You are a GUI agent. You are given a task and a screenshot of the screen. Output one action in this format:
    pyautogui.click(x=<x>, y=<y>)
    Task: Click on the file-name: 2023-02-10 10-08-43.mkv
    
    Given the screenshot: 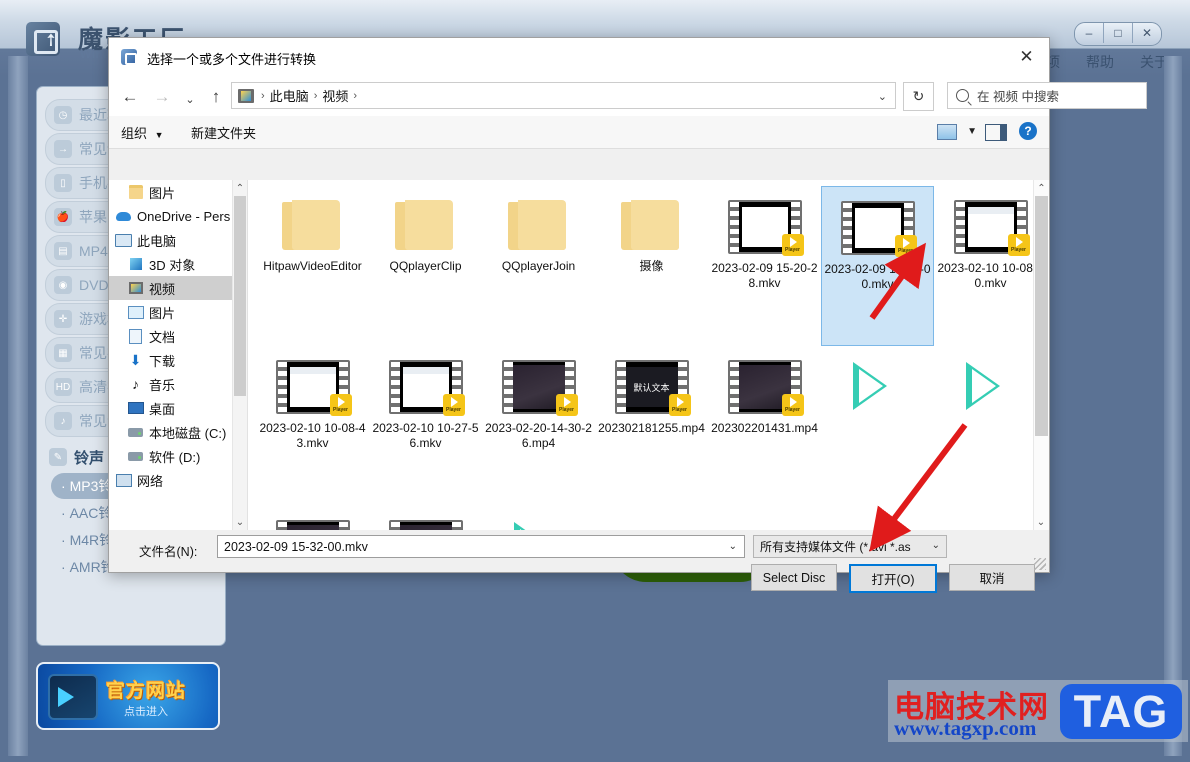 What is the action you would take?
    pyautogui.click(x=312, y=435)
    